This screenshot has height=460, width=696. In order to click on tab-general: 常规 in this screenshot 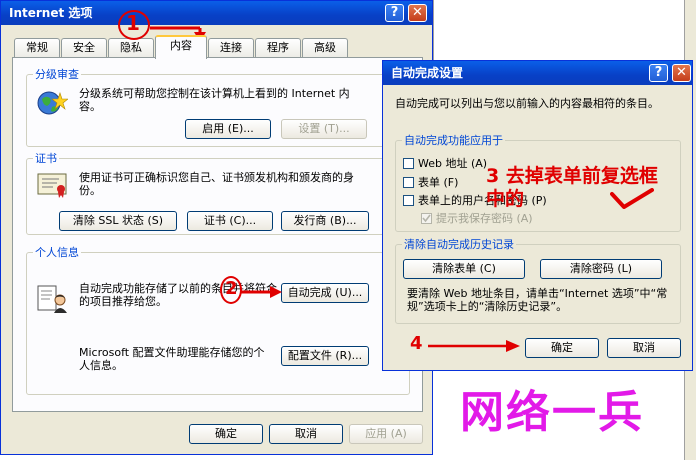, I will do `click(37, 48)`.